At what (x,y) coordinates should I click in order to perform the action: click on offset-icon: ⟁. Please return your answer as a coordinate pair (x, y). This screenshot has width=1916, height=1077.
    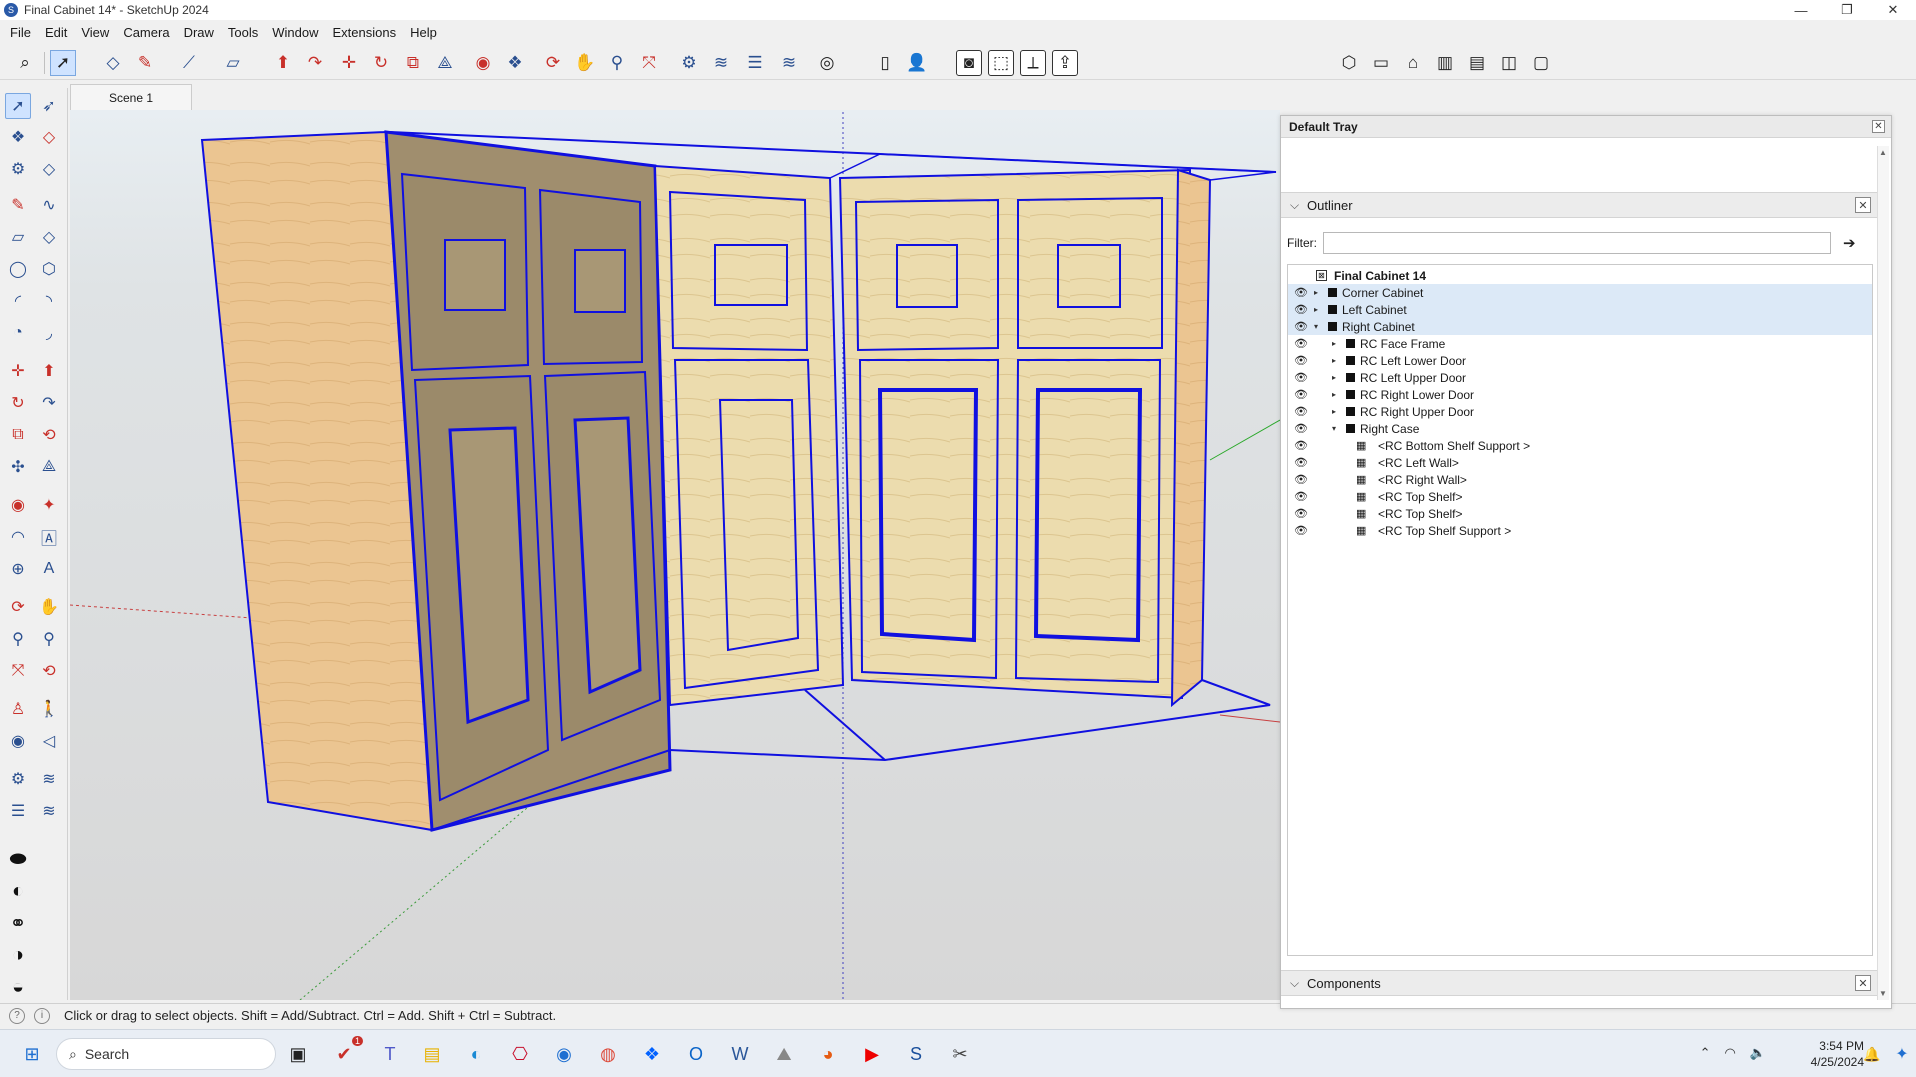
    Looking at the image, I should click on (445, 63).